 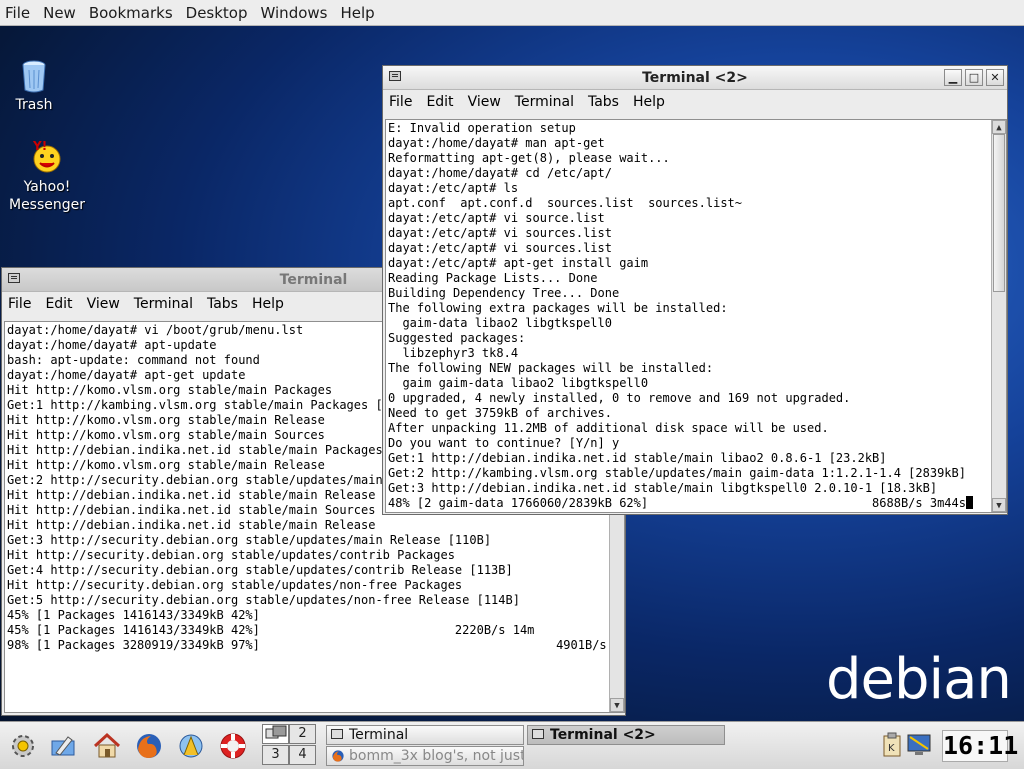 I want to click on desktop-preview-icon, so click(x=275, y=732).